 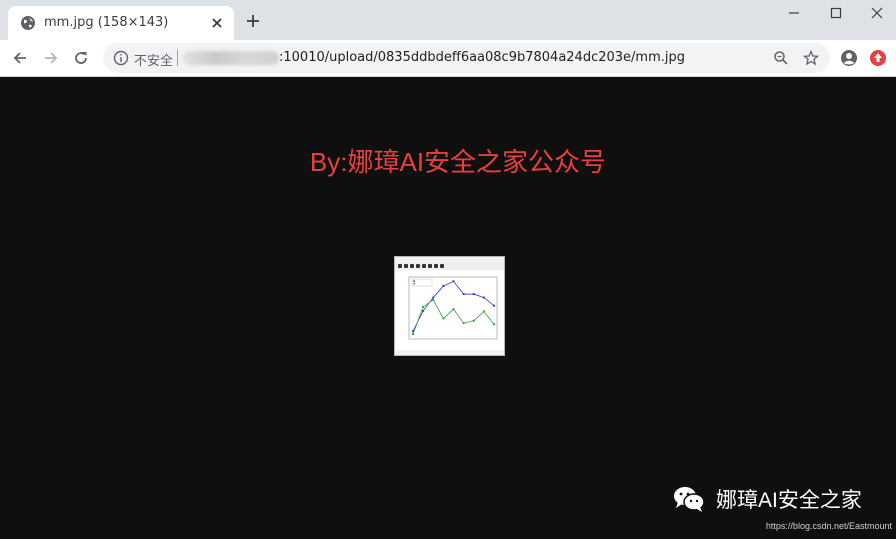 What do you see at coordinates (121, 58) in the screenshot?
I see `info-icon` at bounding box center [121, 58].